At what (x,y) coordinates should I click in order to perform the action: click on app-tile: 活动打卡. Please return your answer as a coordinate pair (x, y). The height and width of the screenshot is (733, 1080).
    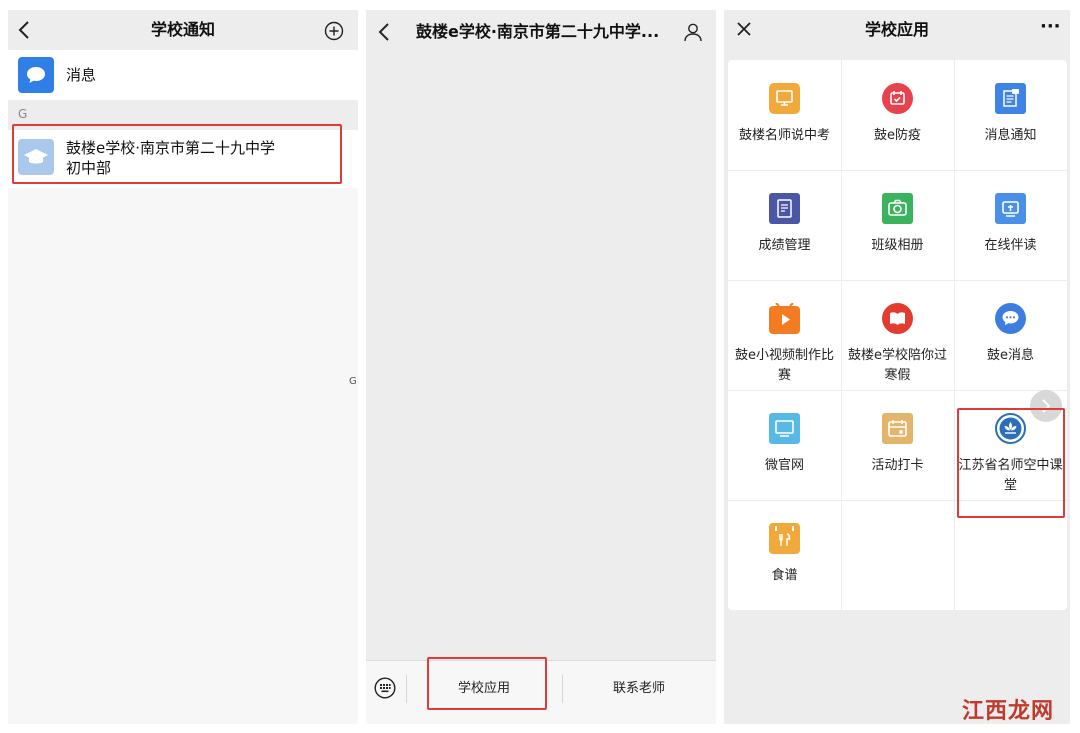
    Looking at the image, I should click on (897, 445).